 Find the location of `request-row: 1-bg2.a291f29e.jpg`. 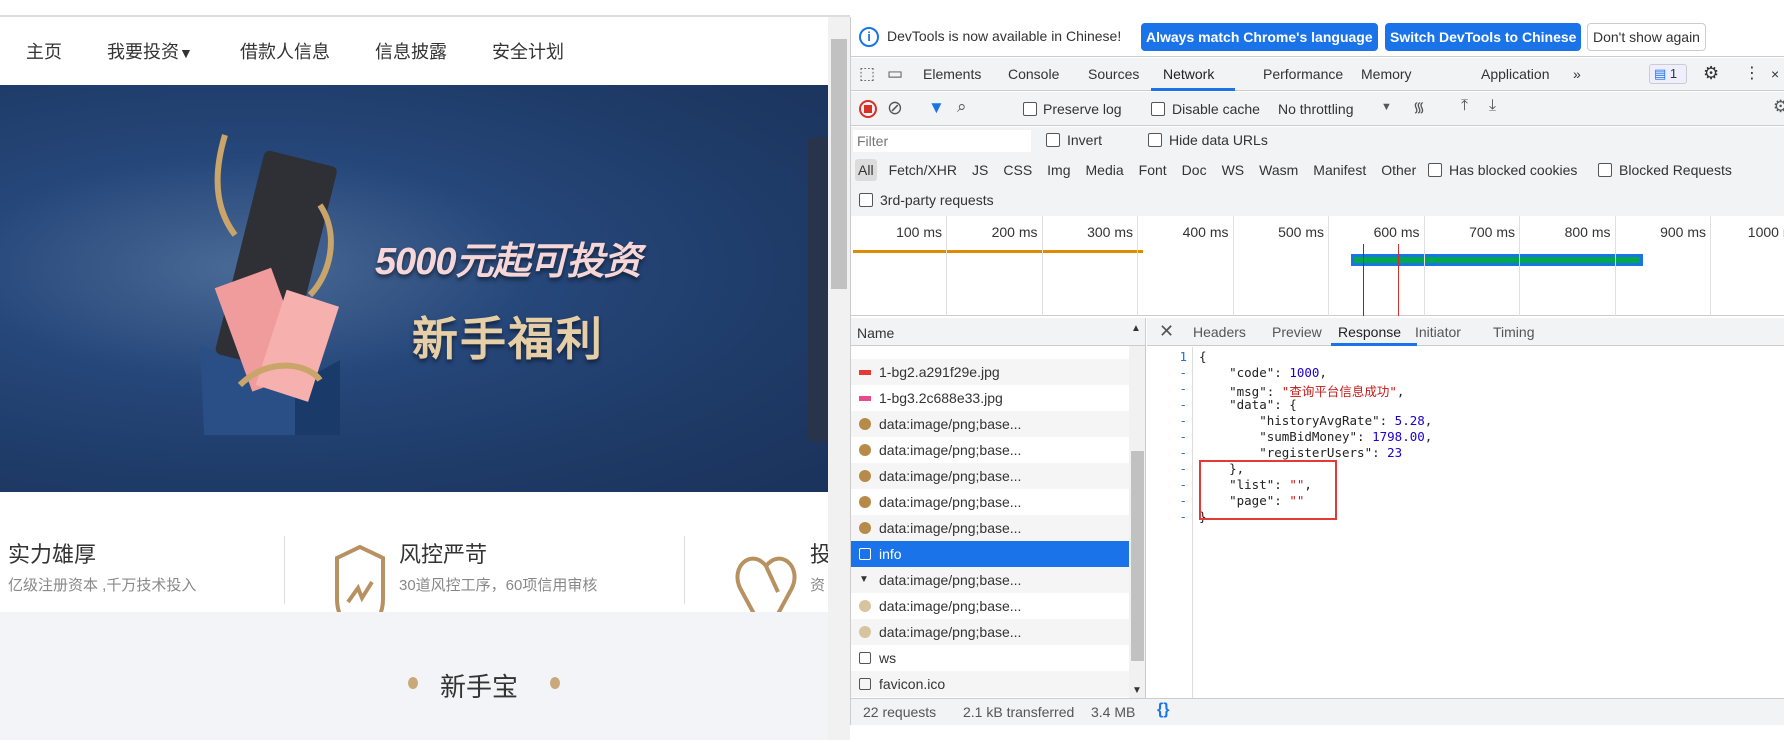

request-row: 1-bg2.a291f29e.jpg is located at coordinates (990, 372).